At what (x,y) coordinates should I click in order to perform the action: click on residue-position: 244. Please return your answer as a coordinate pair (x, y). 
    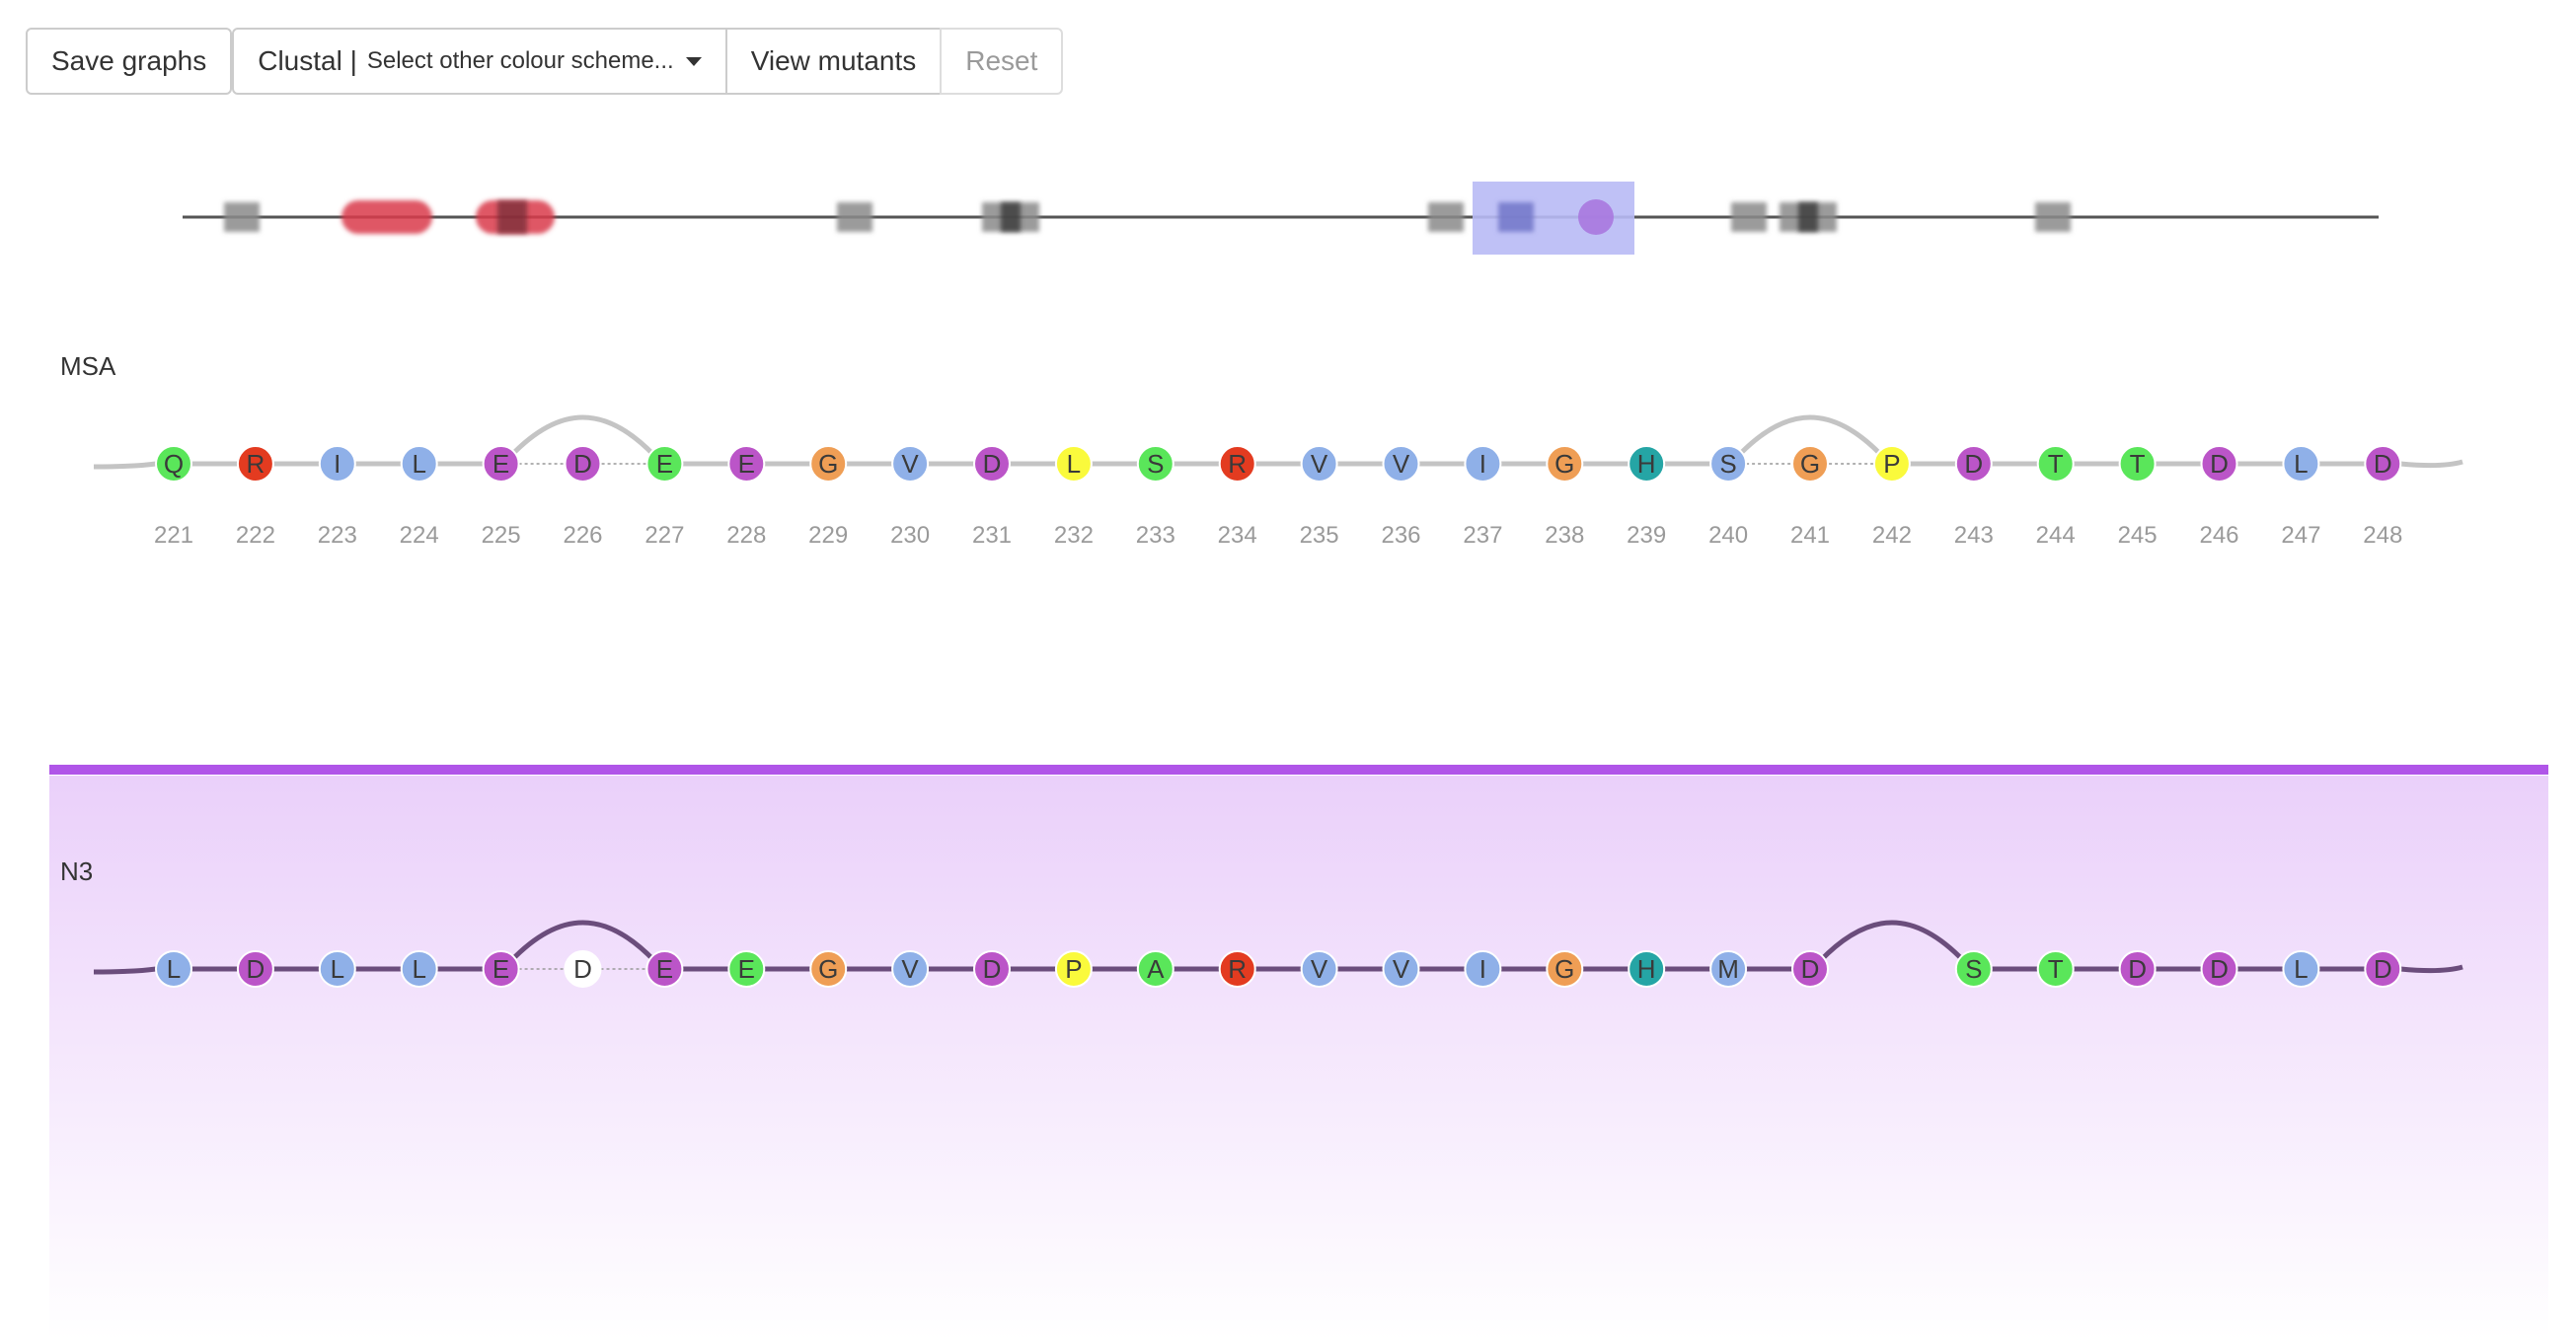
    Looking at the image, I should click on (2056, 535).